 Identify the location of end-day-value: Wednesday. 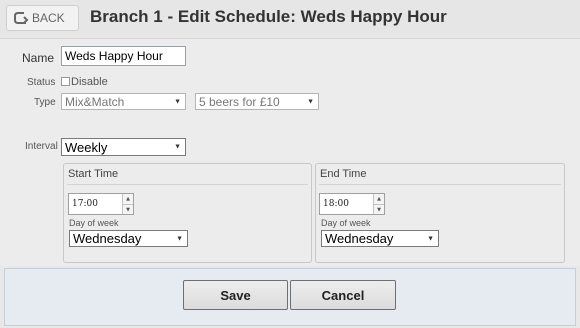
(359, 238).